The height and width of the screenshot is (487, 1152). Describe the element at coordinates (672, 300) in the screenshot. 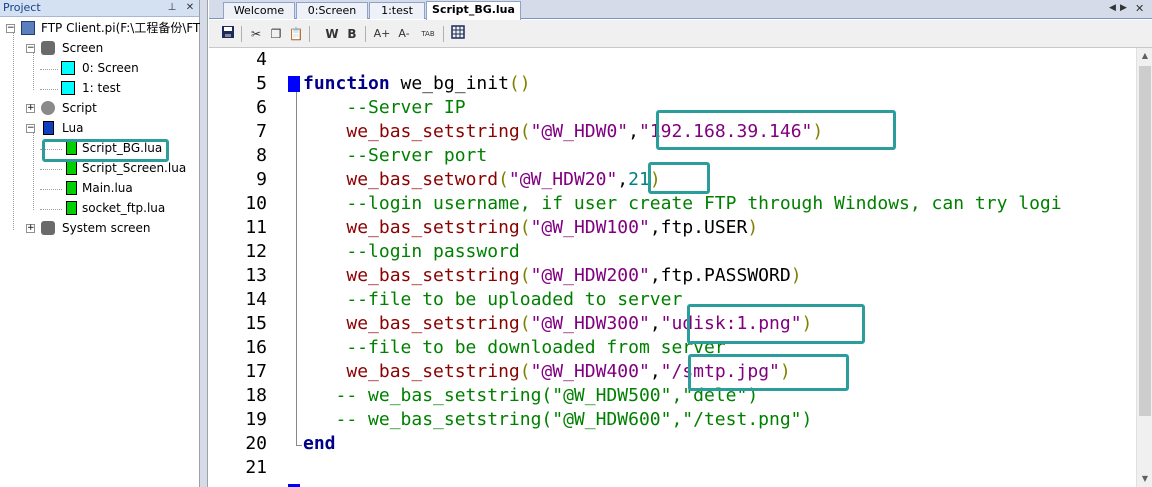

I see `code-line: 14 --file to be uploaded to server` at that location.